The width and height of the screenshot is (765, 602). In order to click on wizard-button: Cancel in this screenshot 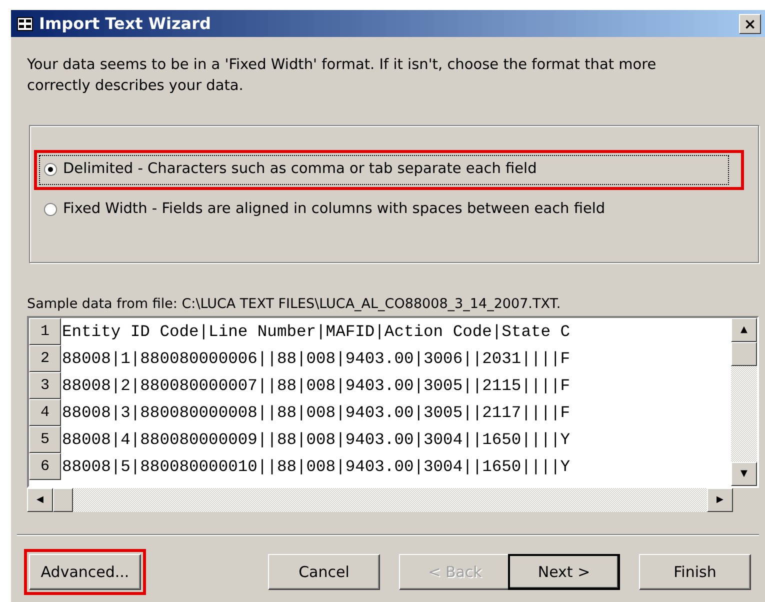, I will do `click(324, 572)`.